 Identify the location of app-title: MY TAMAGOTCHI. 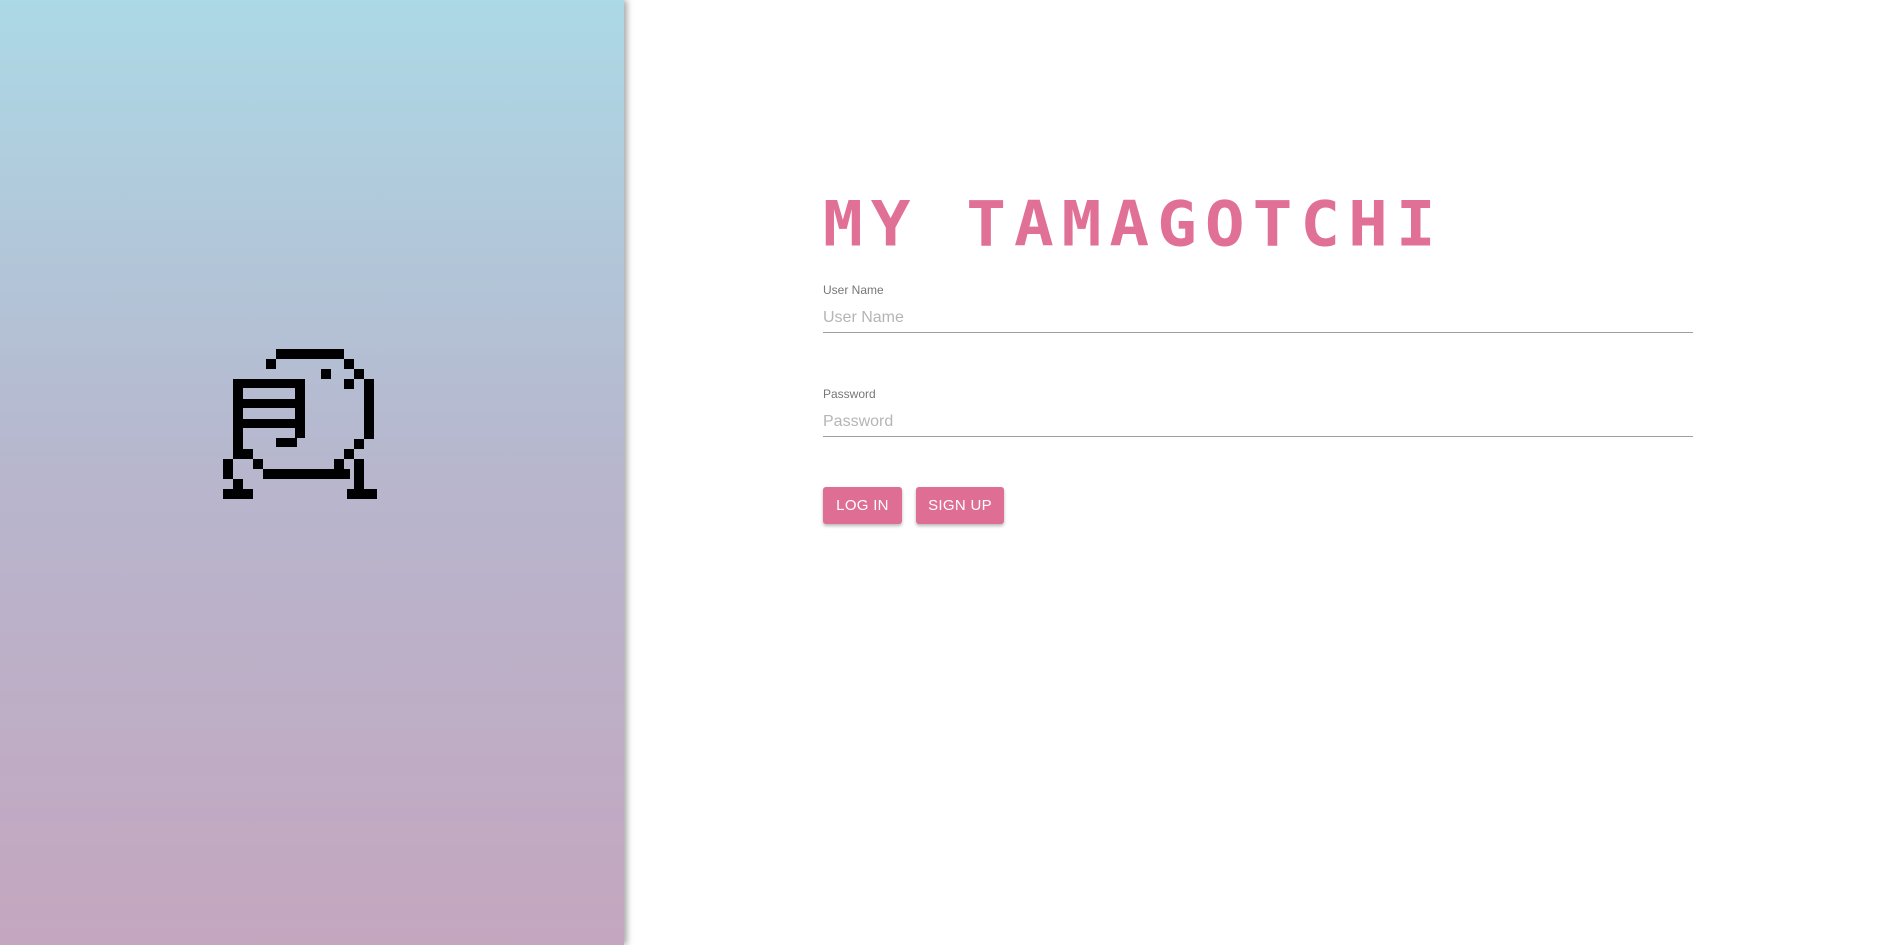
(1133, 224).